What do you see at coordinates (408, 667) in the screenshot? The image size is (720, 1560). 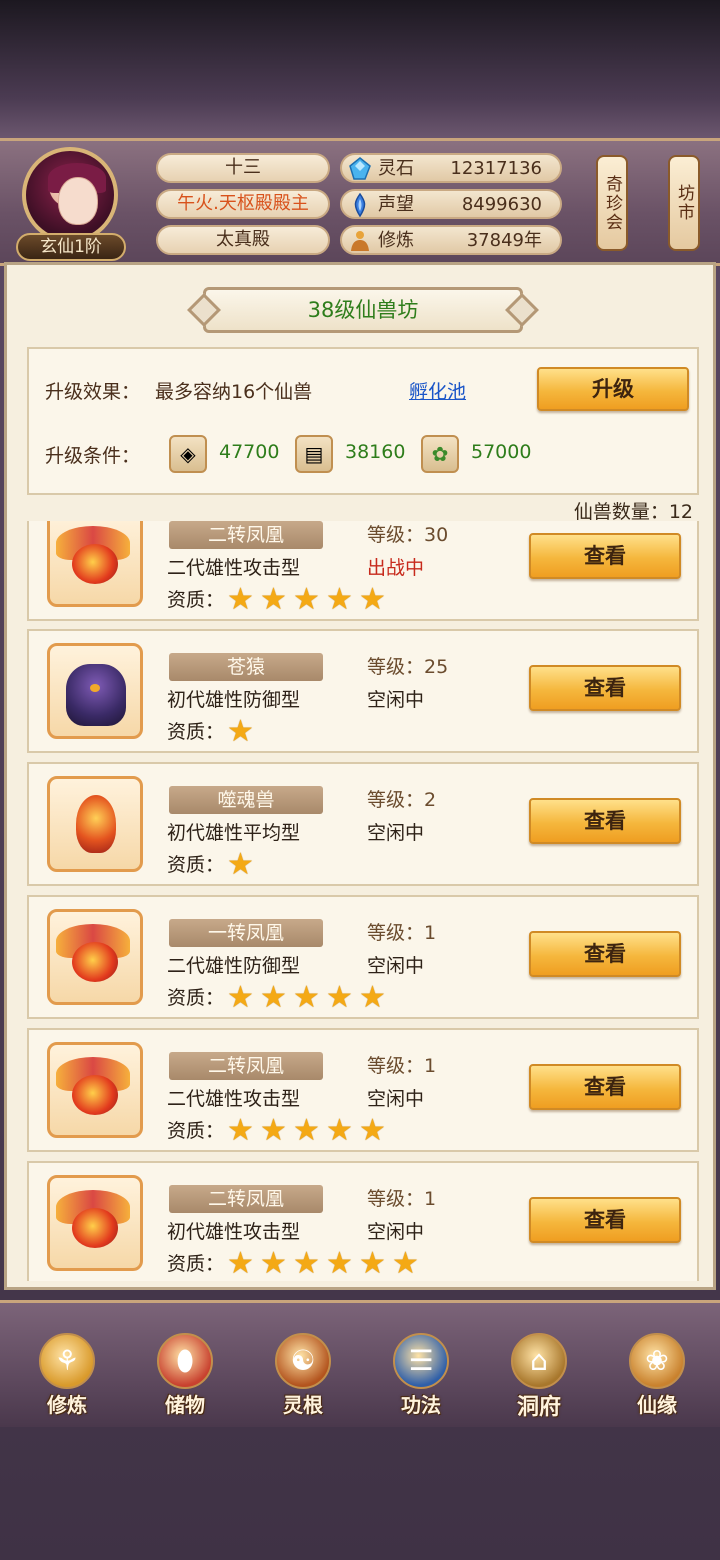 I see `pet-level: 等级：25` at bounding box center [408, 667].